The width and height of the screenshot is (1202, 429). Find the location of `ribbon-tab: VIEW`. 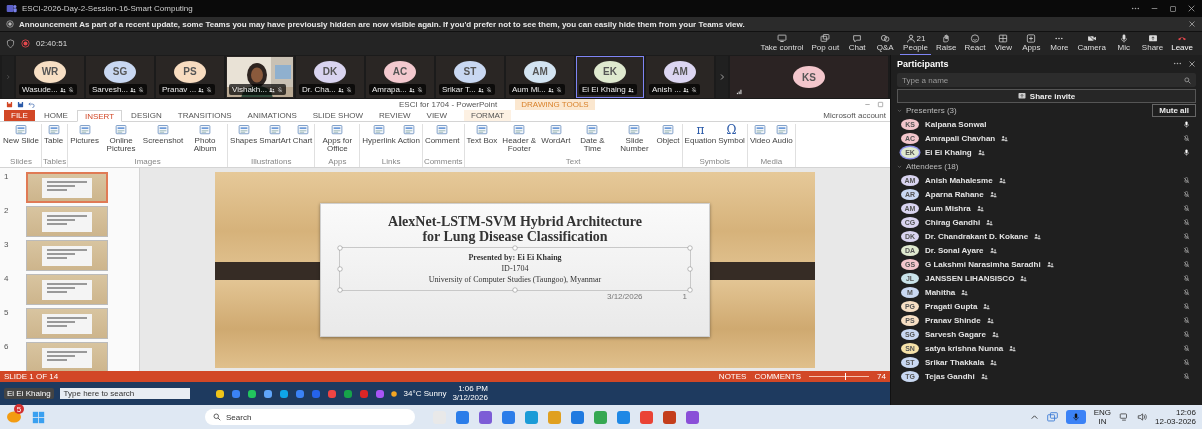

ribbon-tab: VIEW is located at coordinates (436, 115).